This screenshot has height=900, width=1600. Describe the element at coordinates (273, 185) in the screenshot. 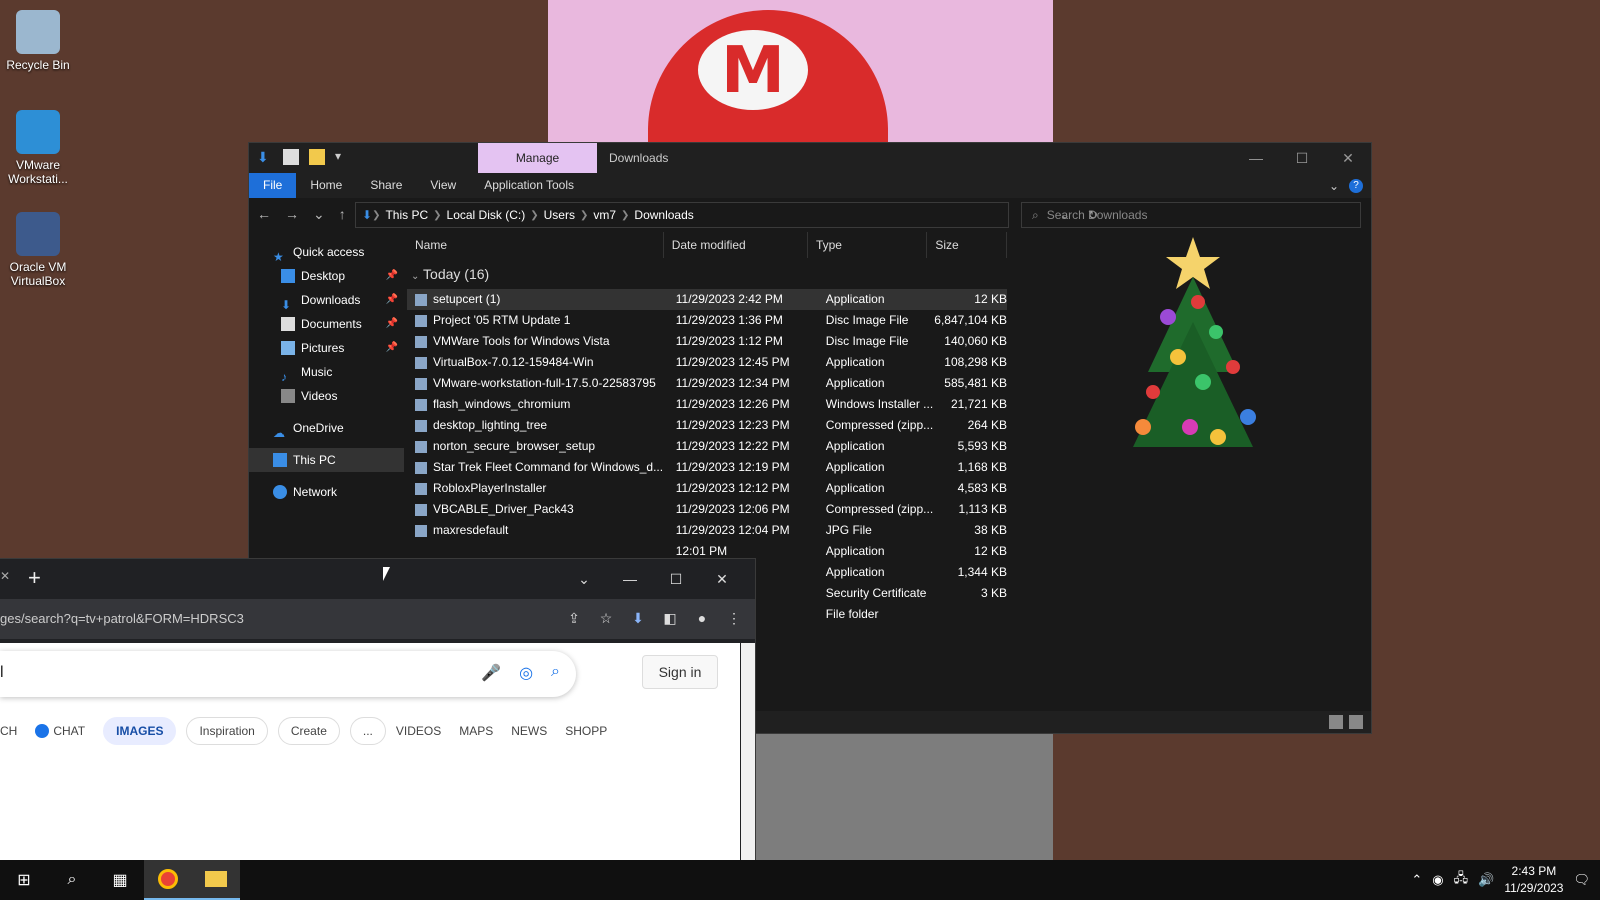

I see `tab-file: File` at that location.